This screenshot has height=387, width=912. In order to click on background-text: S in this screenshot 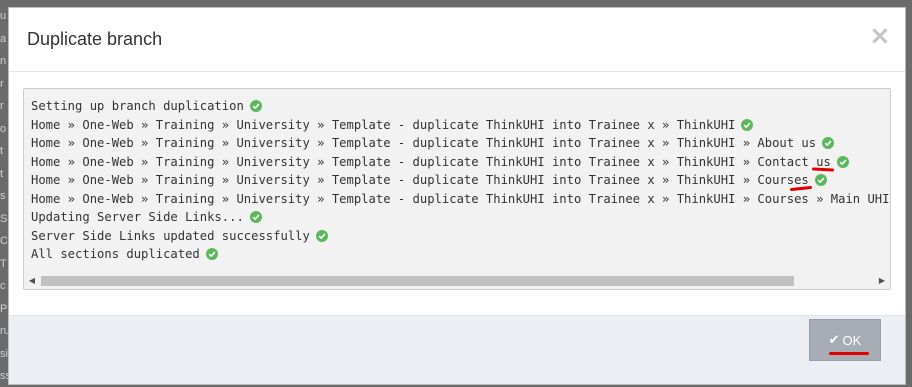, I will do `click(4, 218)`.